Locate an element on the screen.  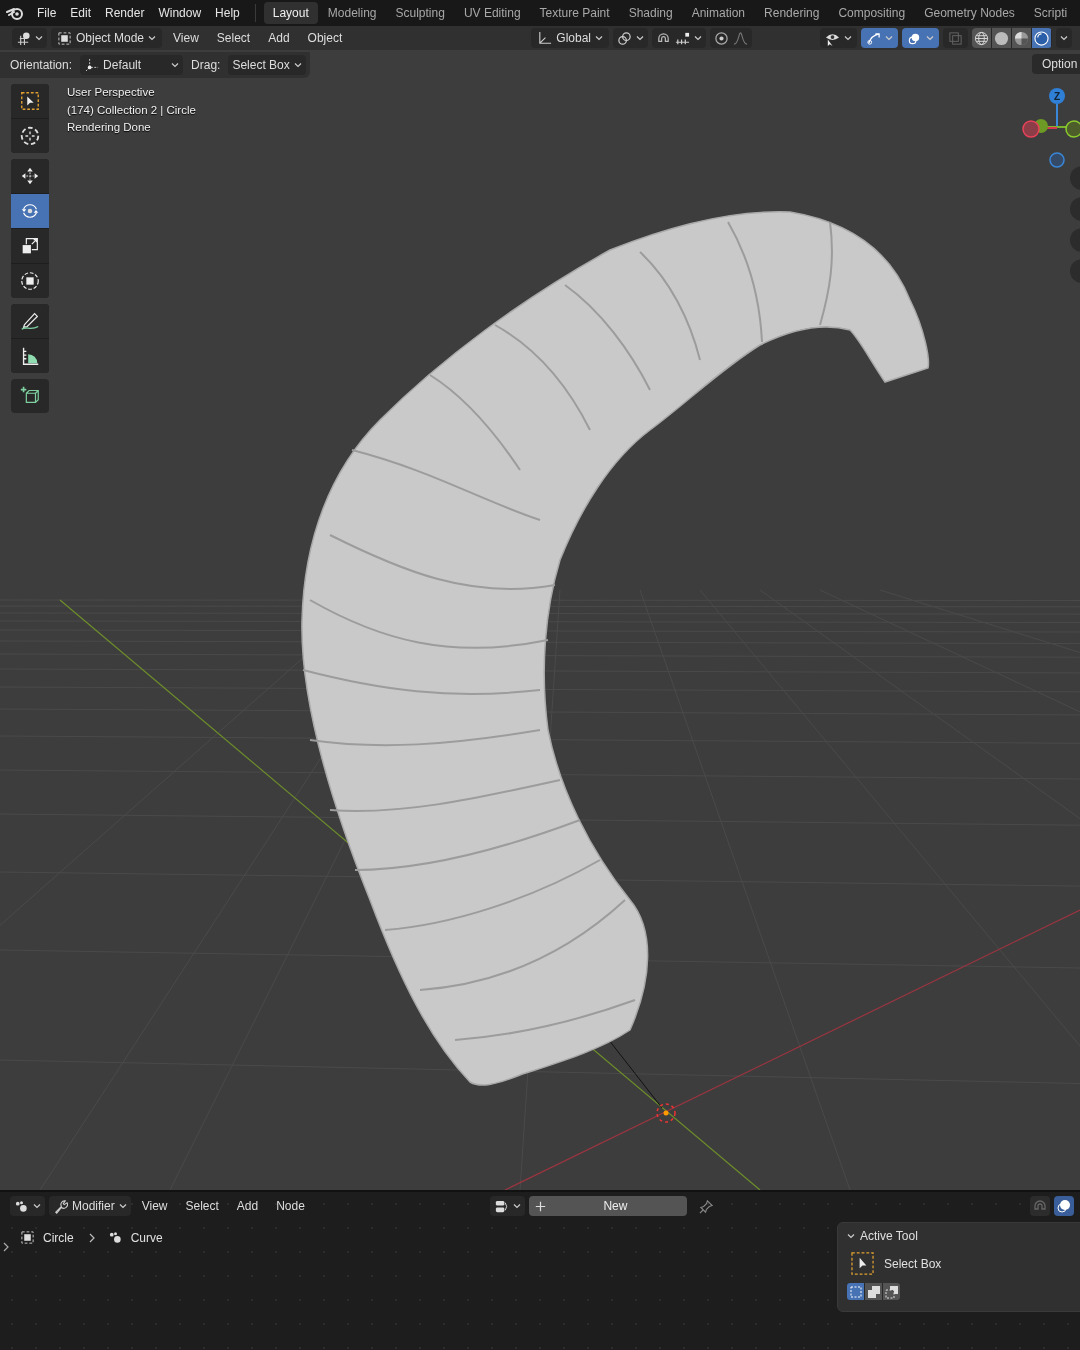
workspace-tab: Texture Paint is located at coordinates (574, 13).